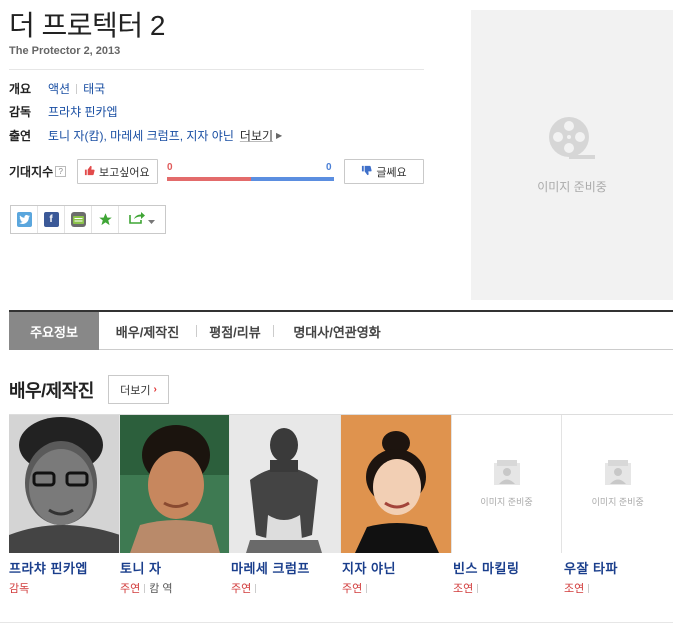 The height and width of the screenshot is (634, 673). I want to click on me2day-share-button, so click(78, 219).